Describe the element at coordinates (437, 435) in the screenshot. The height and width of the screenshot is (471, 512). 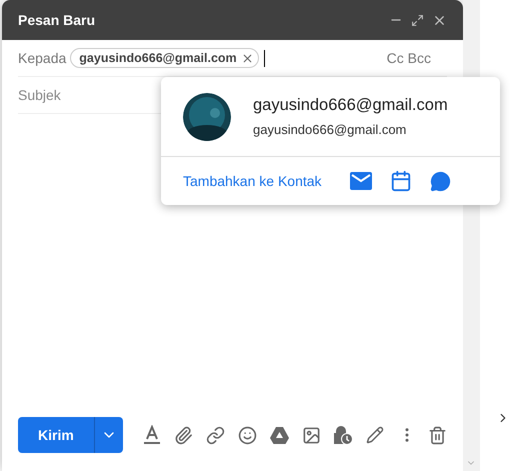
I see `delete-icon` at that location.